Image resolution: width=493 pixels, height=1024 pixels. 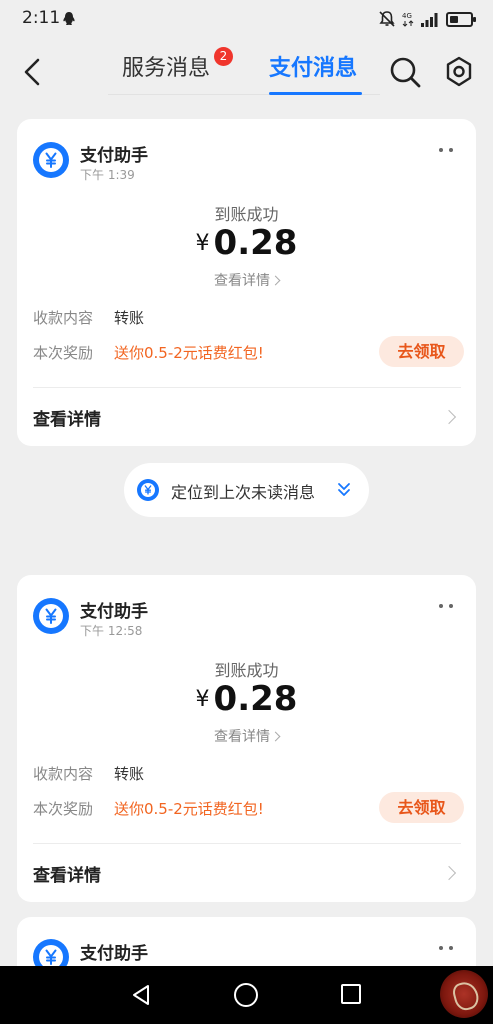 What do you see at coordinates (351, 994) in the screenshot?
I see `nav-recent-icon` at bounding box center [351, 994].